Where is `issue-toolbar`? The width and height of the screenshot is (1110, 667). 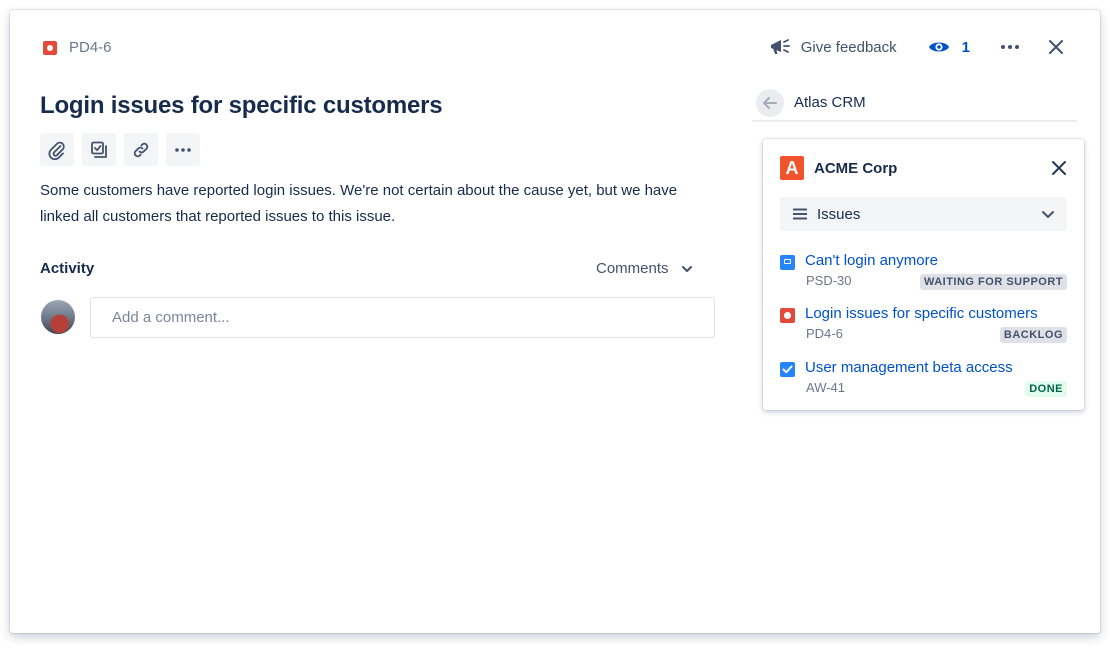
issue-toolbar is located at coordinates (124, 149).